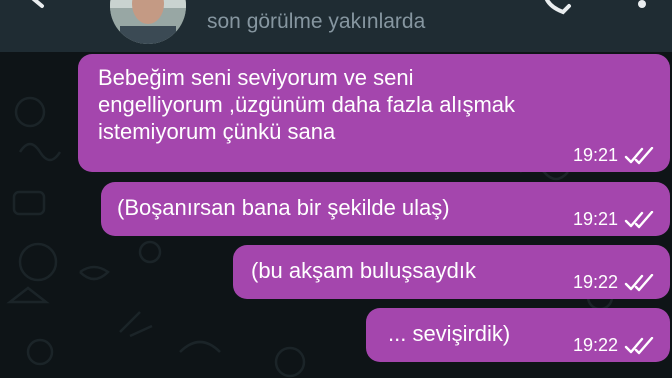  Describe the element at coordinates (518, 335) in the screenshot. I see `message-bubble: ... sevişirdik) 19:22` at that location.